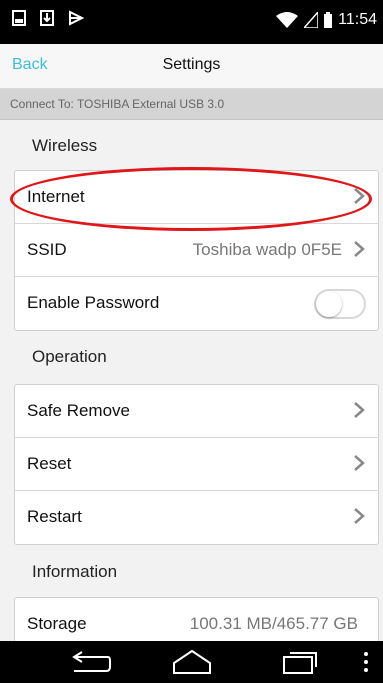 Image resolution: width=383 pixels, height=683 pixels. I want to click on restart-label: Restart, so click(54, 516).